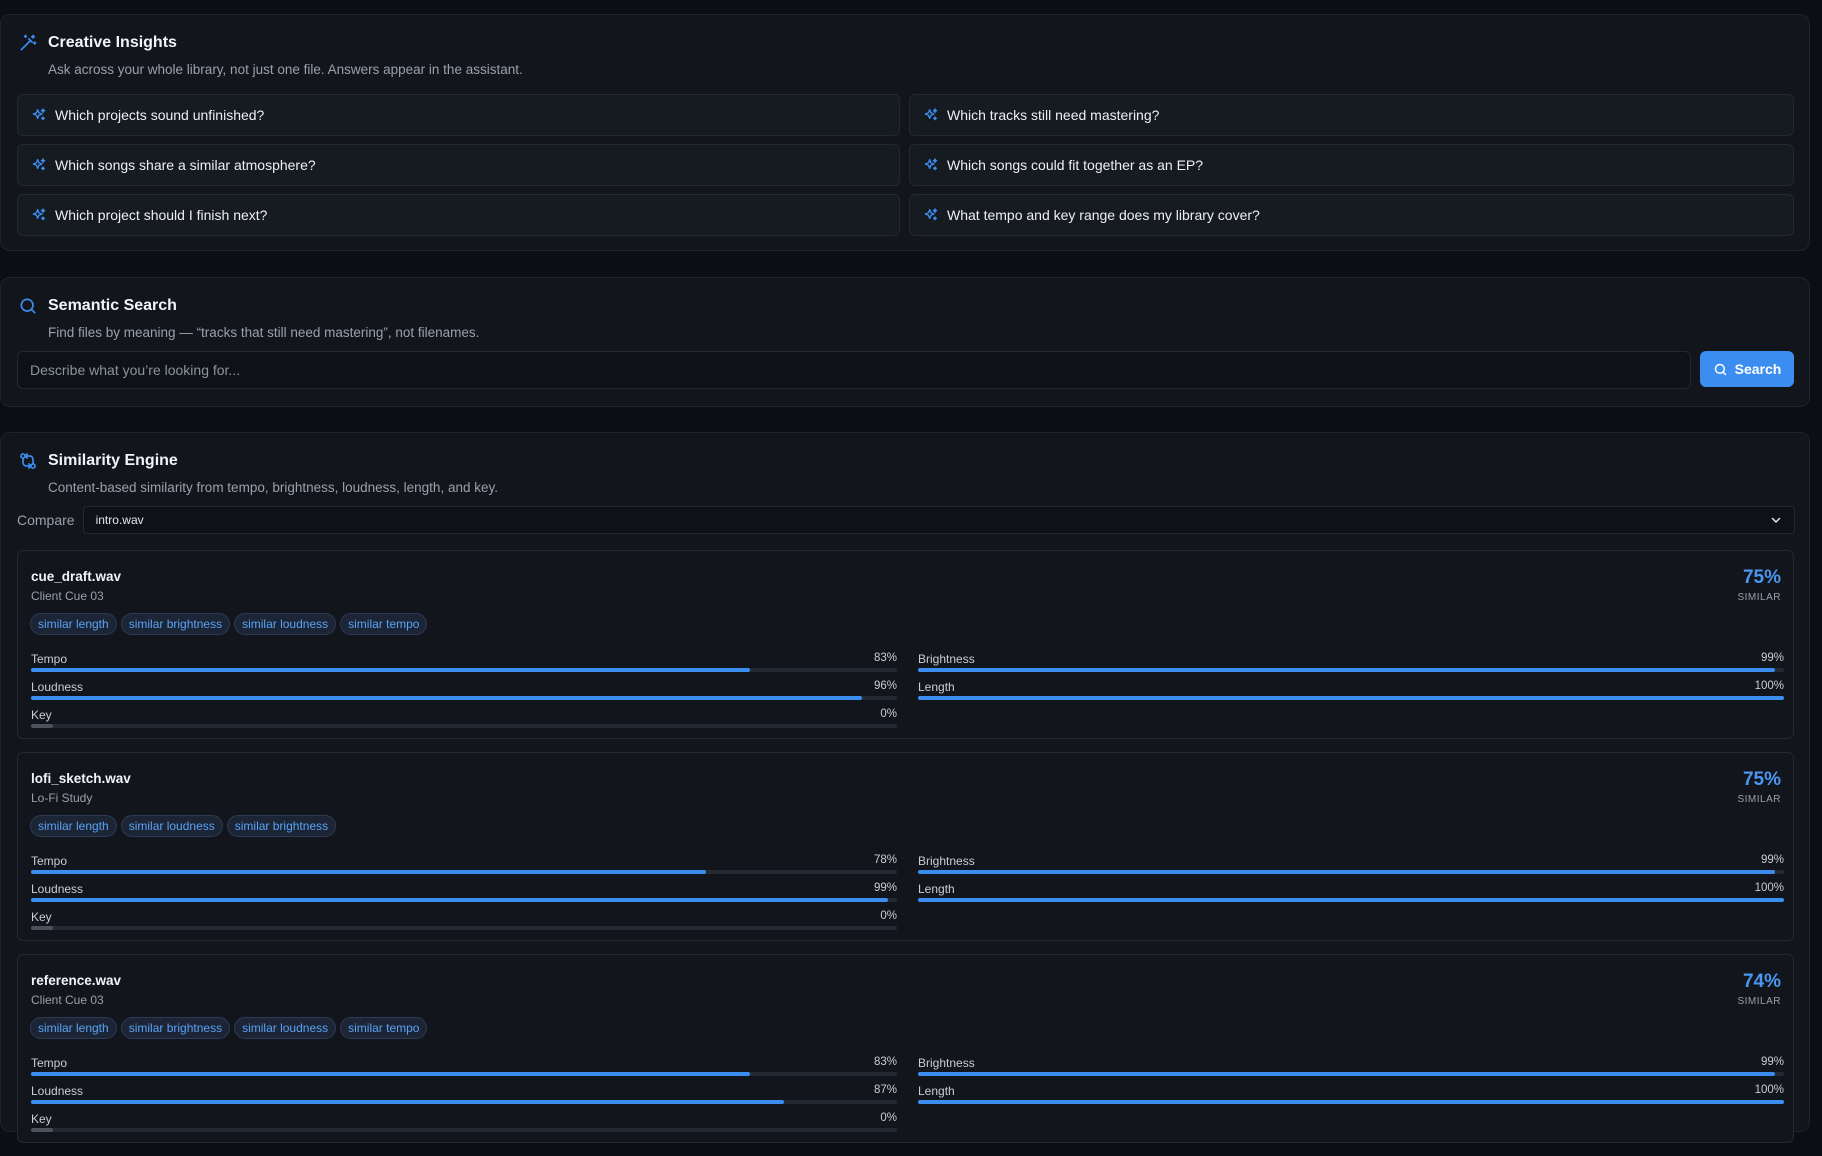  Describe the element at coordinates (1351, 165) in the screenshot. I see `insight-prompt-button: Which songs could fit together as an EP?` at that location.